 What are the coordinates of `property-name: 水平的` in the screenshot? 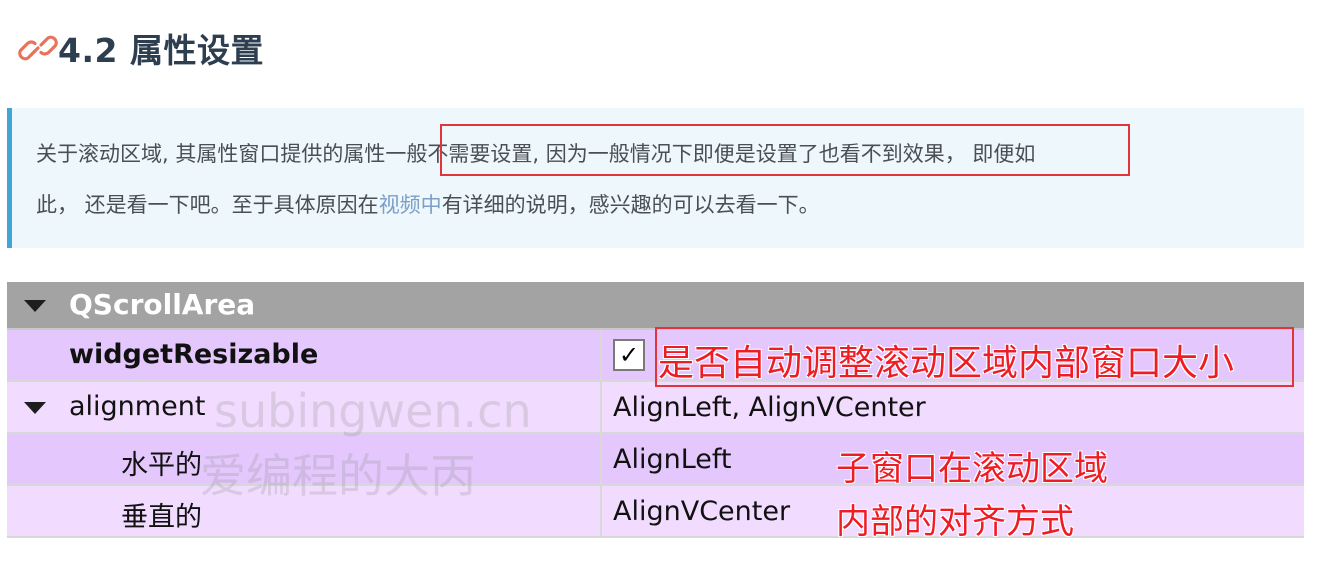 It's located at (161, 465).